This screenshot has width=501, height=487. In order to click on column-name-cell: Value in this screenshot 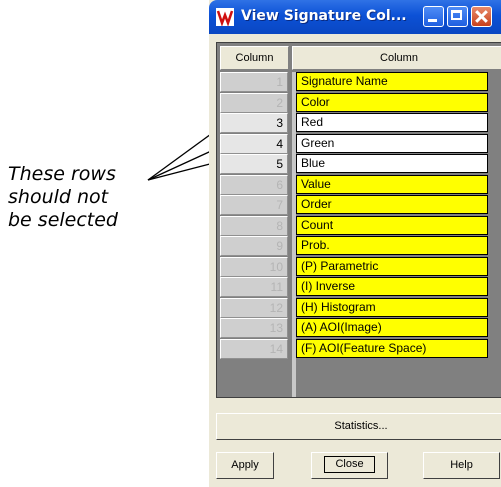, I will do `click(392, 184)`.